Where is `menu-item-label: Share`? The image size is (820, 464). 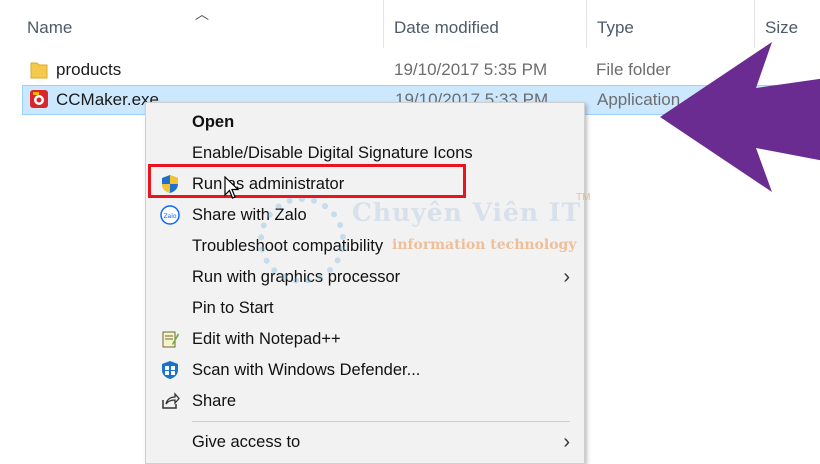 menu-item-label: Share is located at coordinates (214, 401).